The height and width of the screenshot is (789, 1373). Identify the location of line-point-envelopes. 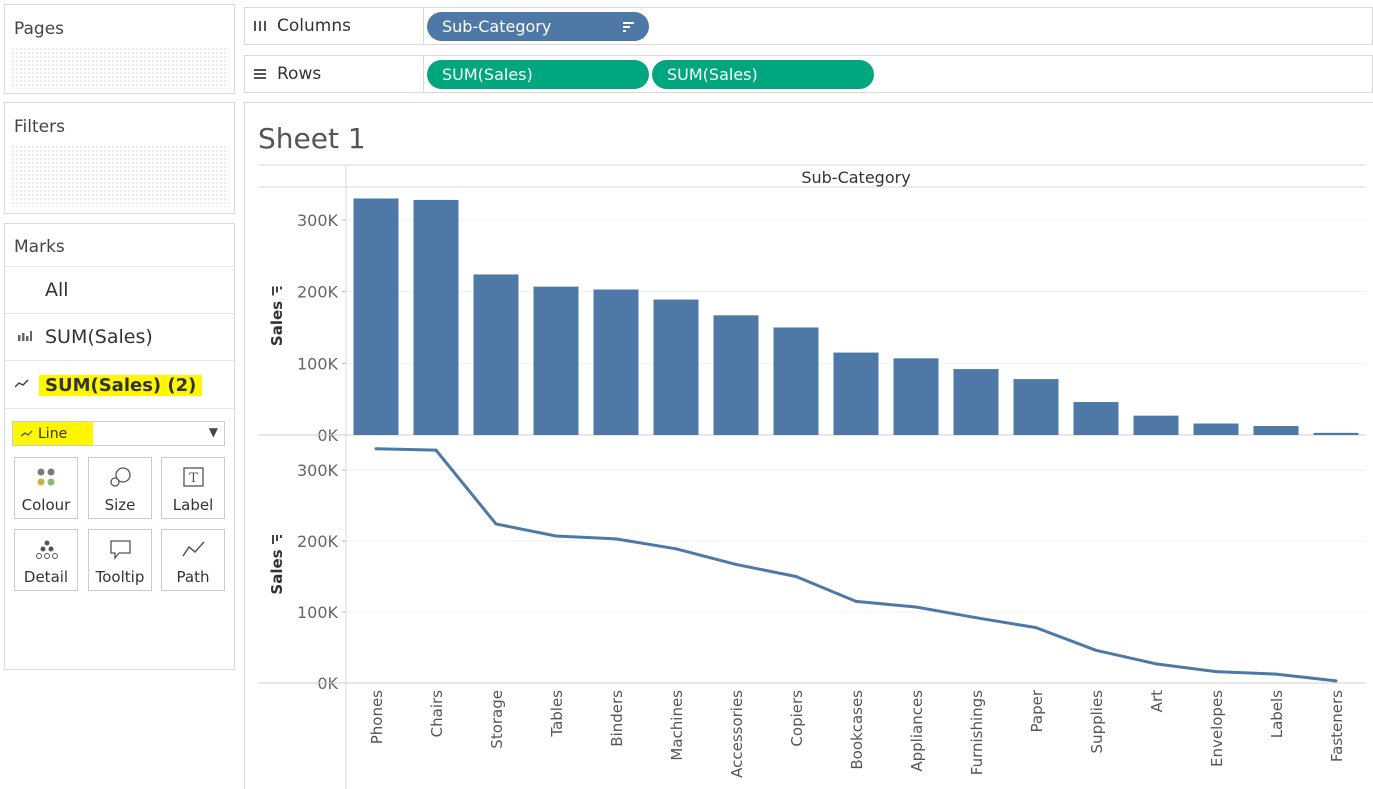
(1216, 672).